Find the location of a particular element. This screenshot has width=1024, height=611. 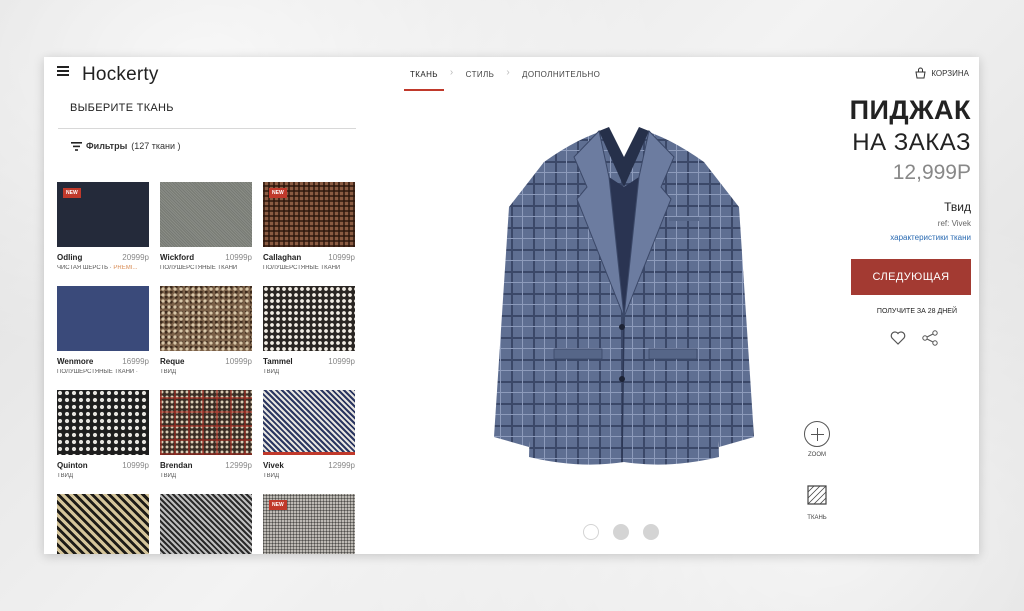

fabric-name: Твид is located at coordinates (957, 207).